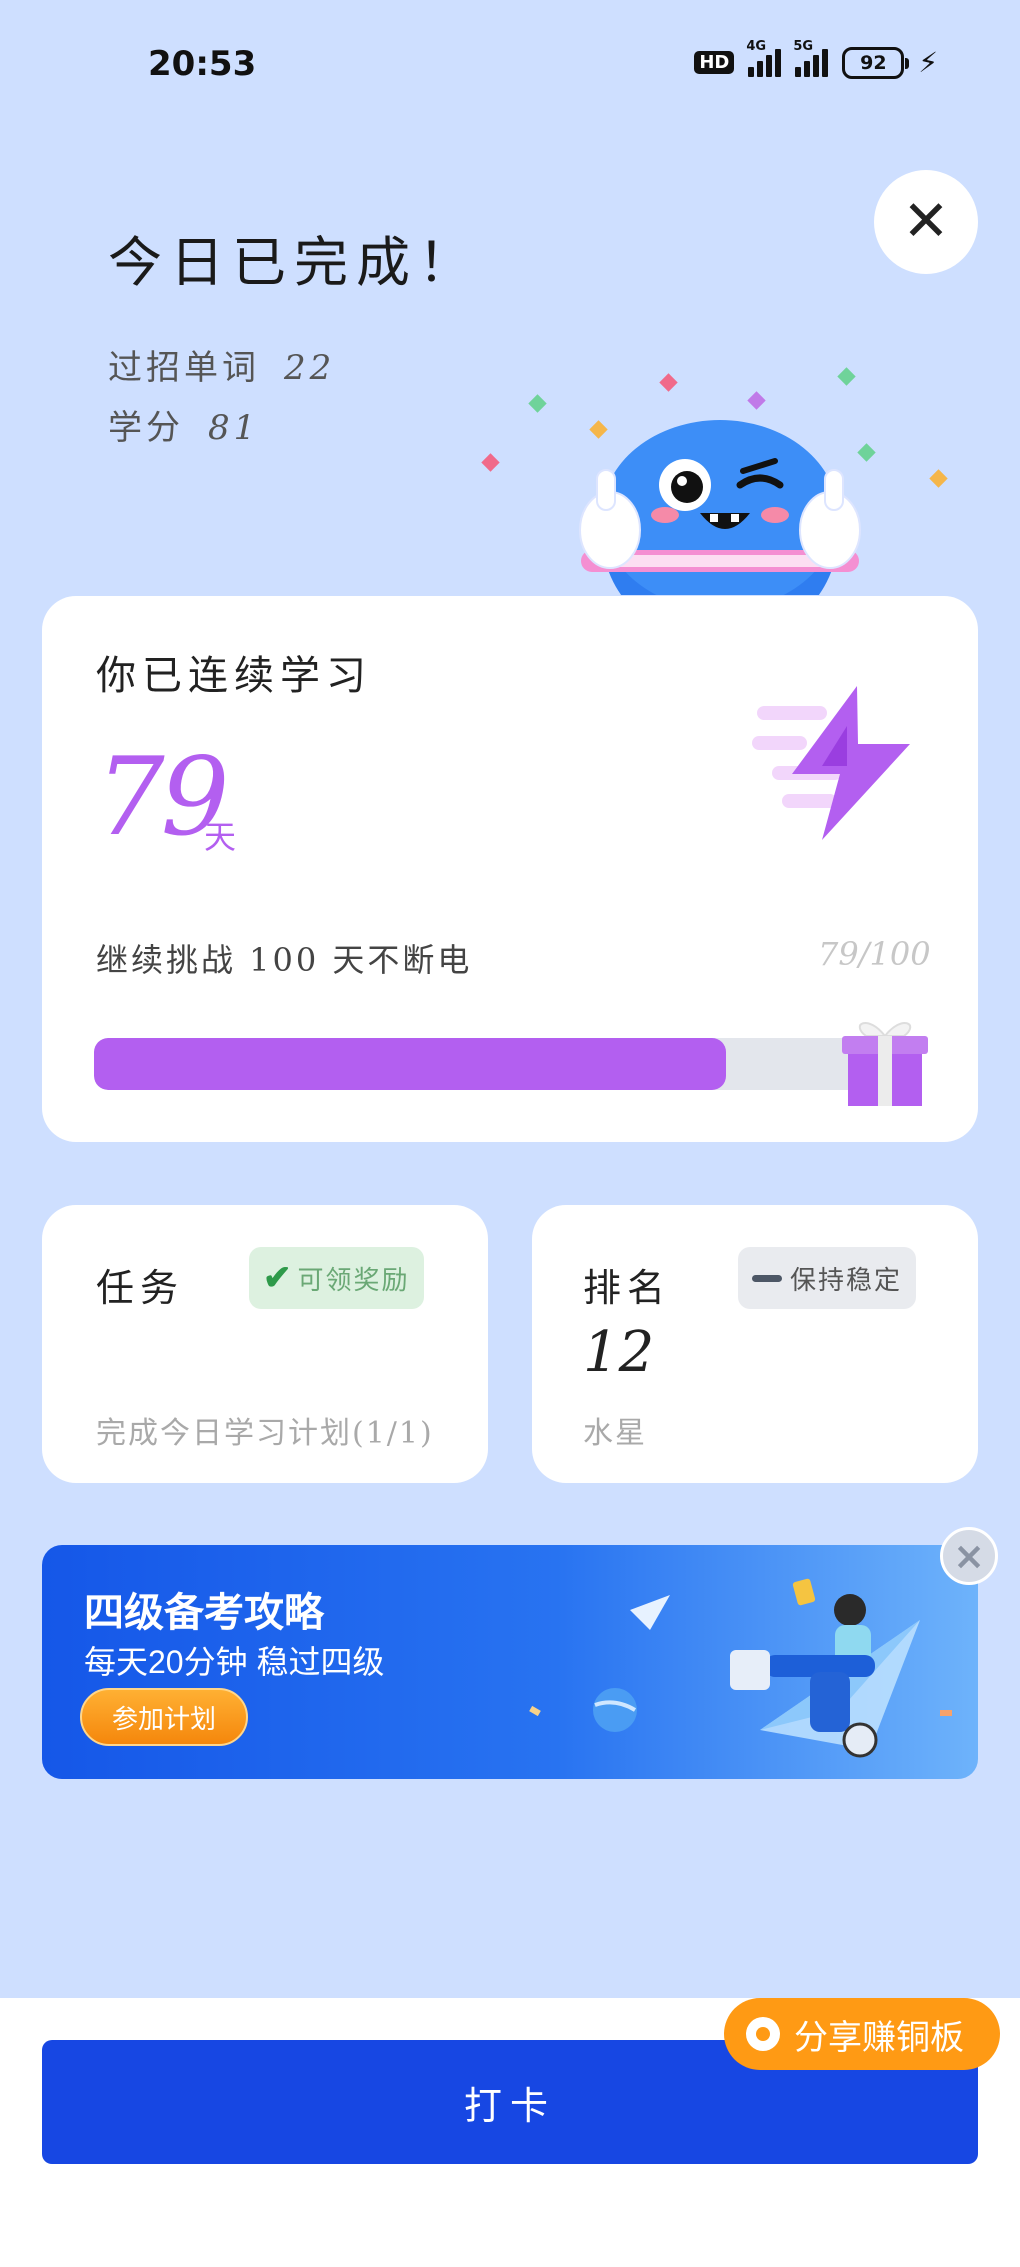 The width and height of the screenshot is (1020, 2267). What do you see at coordinates (265, 1433) in the screenshot?
I see `task-subtitle: 完成今日学习计划(1/1)` at bounding box center [265, 1433].